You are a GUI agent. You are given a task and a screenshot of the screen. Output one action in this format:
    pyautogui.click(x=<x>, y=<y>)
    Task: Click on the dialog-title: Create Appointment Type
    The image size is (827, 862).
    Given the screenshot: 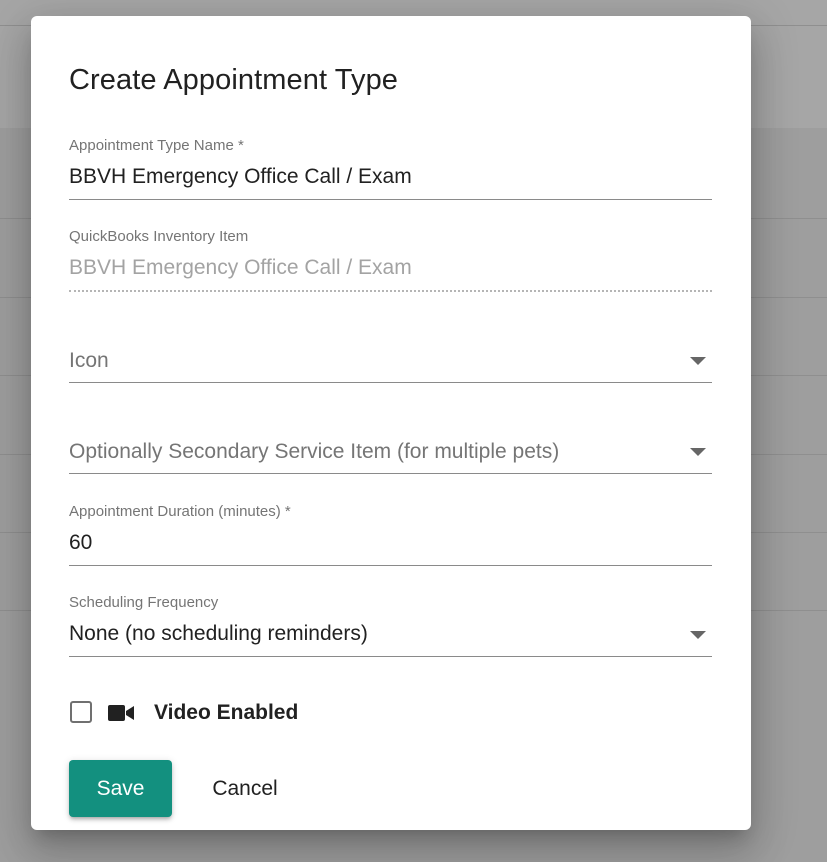 What is the action you would take?
    pyautogui.click(x=234, y=80)
    